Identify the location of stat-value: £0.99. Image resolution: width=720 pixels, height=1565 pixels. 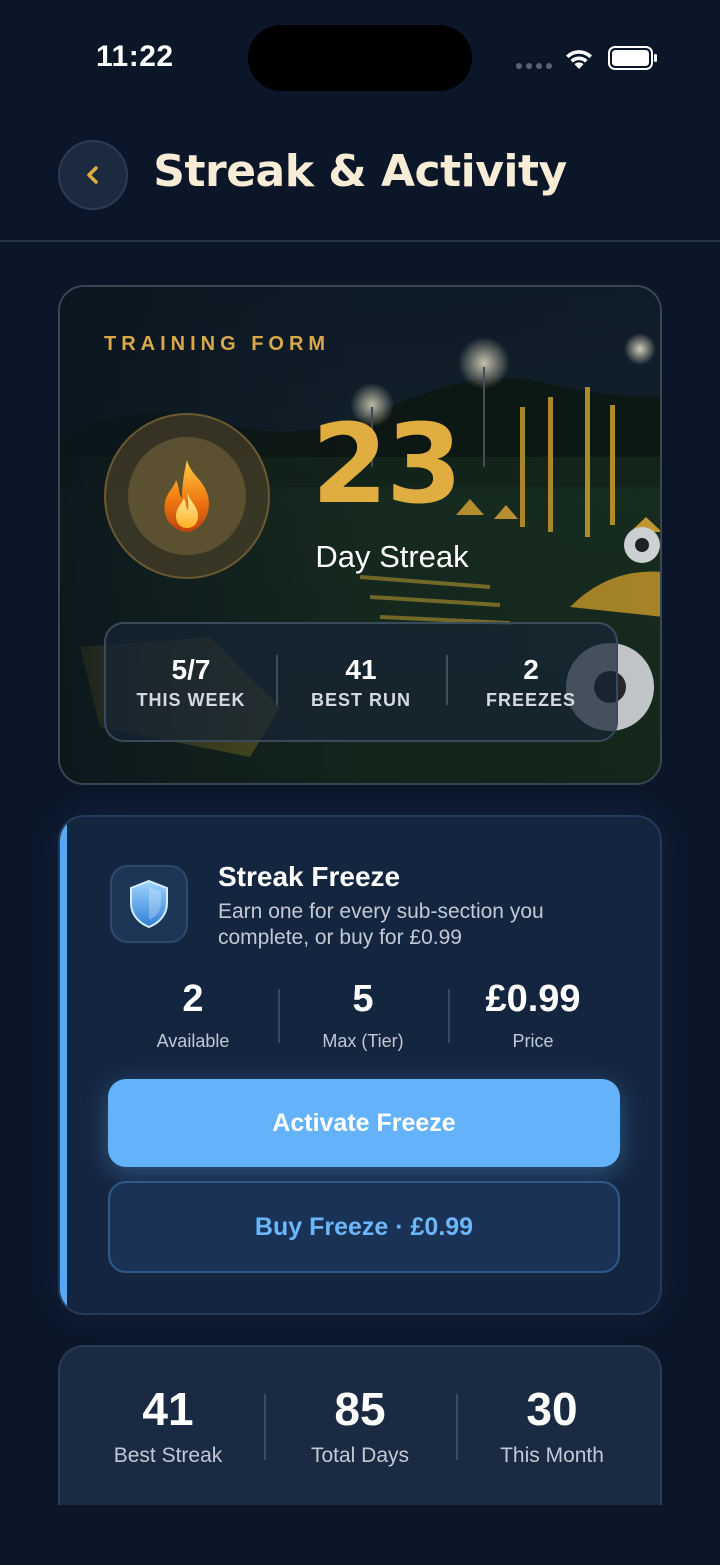
(533, 999).